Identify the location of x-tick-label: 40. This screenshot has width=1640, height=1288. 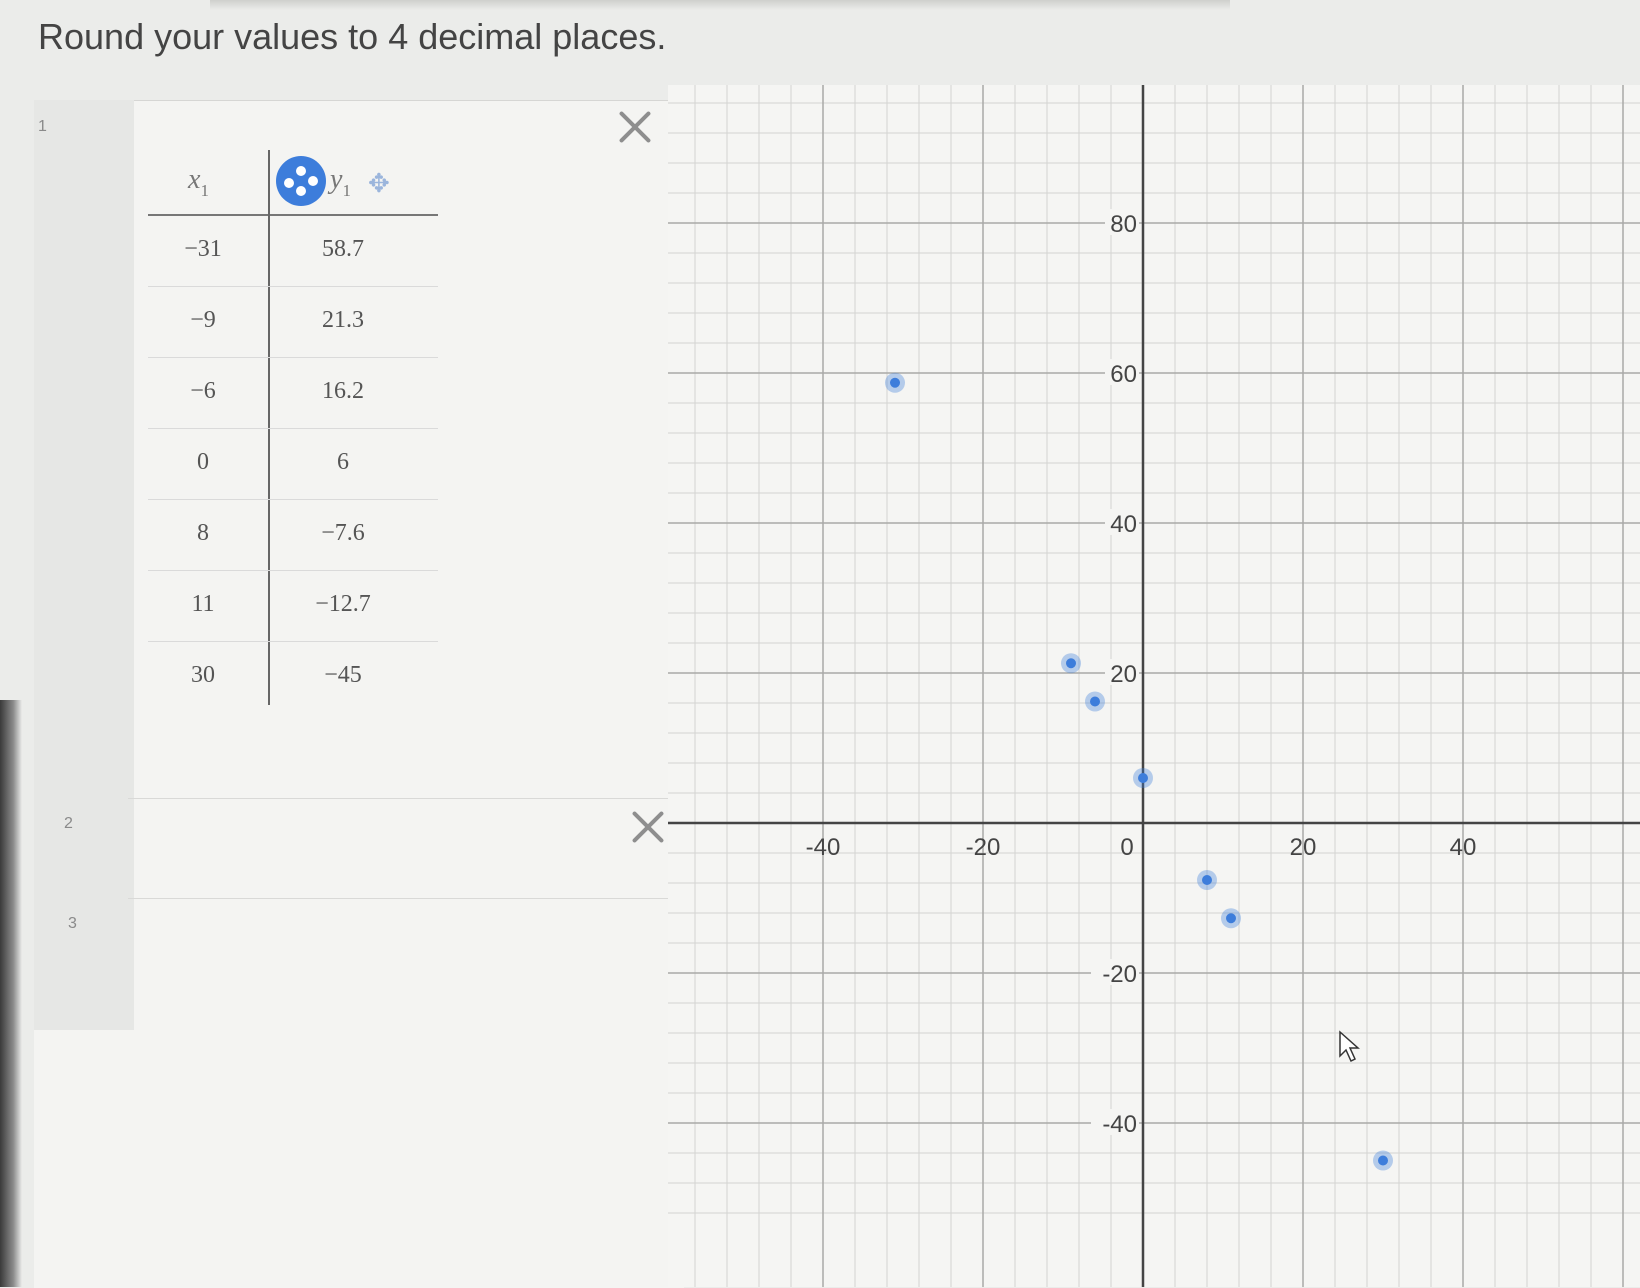
(1463, 847).